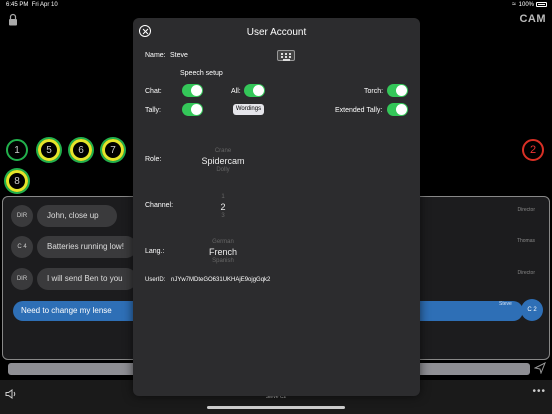 This screenshot has height=414, width=552. I want to click on home-indicator, so click(276, 407).